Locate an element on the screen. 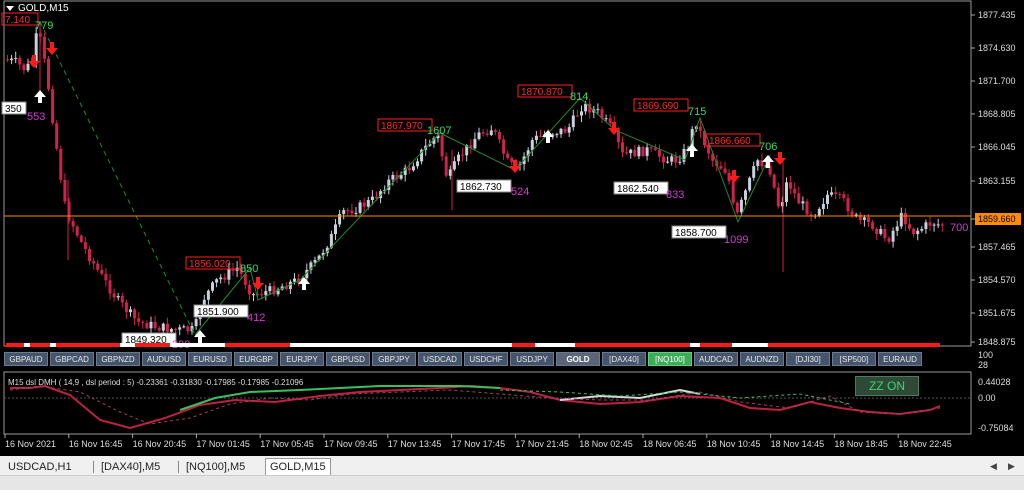 The height and width of the screenshot is (490, 1024). scroll-right-icon: ▶ is located at coordinates (1011, 466).